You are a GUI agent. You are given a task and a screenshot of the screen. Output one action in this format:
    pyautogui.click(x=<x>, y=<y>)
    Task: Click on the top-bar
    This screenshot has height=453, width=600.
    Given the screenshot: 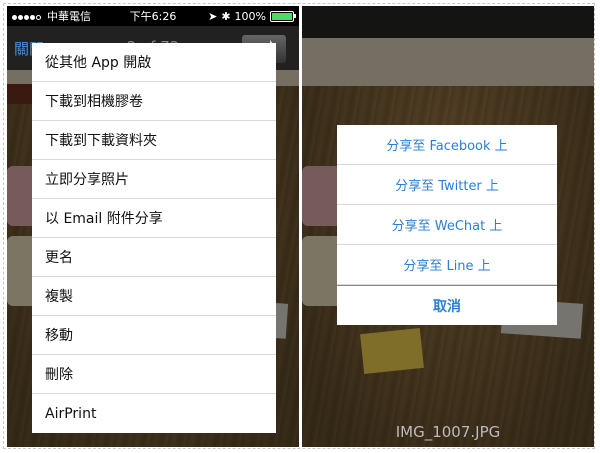 What is the action you would take?
    pyautogui.click(x=448, y=22)
    